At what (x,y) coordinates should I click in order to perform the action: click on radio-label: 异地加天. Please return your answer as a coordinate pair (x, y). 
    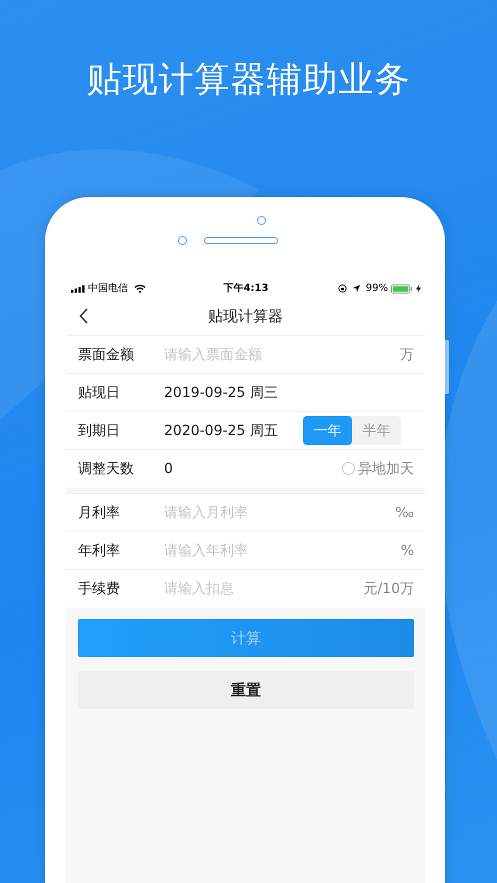
    Looking at the image, I should click on (386, 469).